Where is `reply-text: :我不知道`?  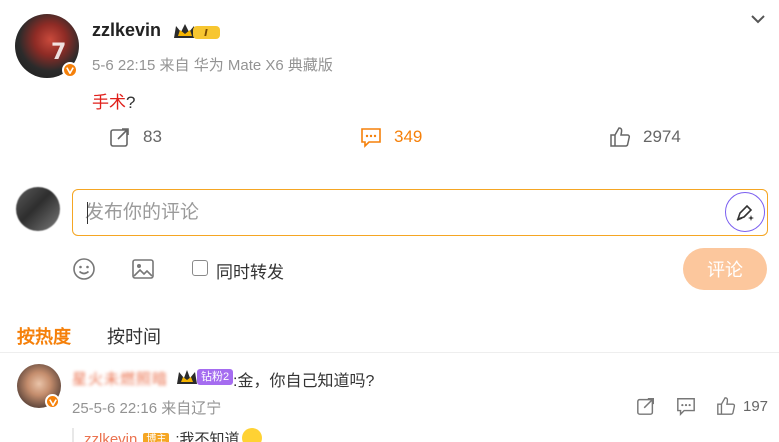 reply-text: :我不知道 is located at coordinates (207, 436).